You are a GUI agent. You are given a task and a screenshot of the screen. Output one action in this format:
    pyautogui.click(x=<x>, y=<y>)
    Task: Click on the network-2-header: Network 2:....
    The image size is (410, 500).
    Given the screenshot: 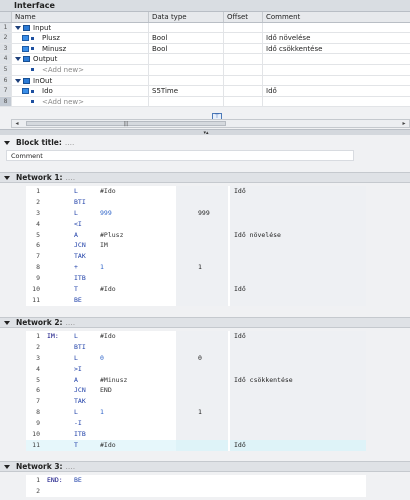 What is the action you would take?
    pyautogui.click(x=205, y=322)
    